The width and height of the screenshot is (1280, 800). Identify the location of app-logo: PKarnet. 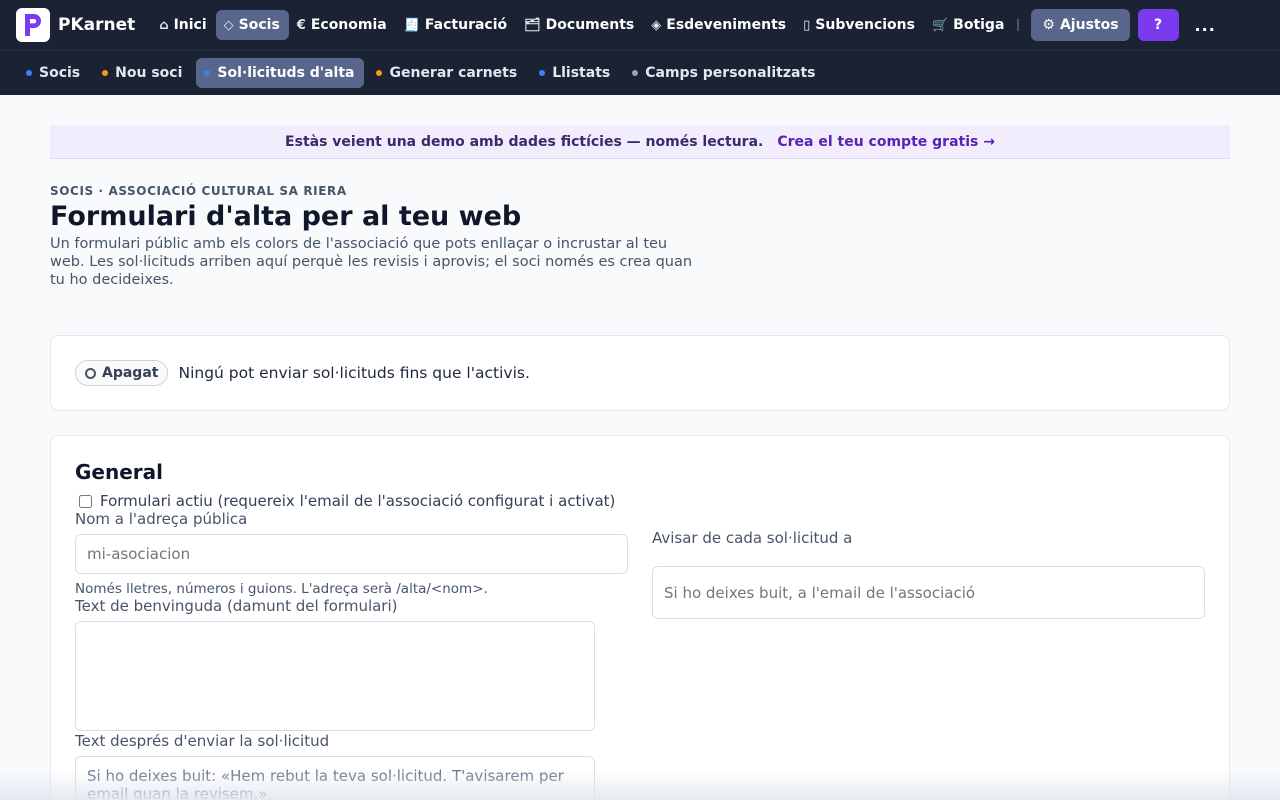
(75, 25).